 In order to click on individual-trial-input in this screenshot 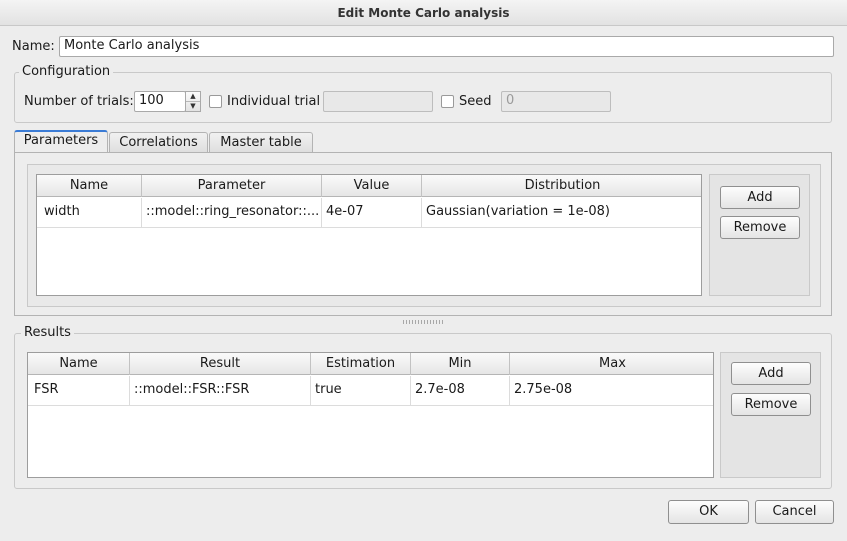, I will do `click(378, 101)`.